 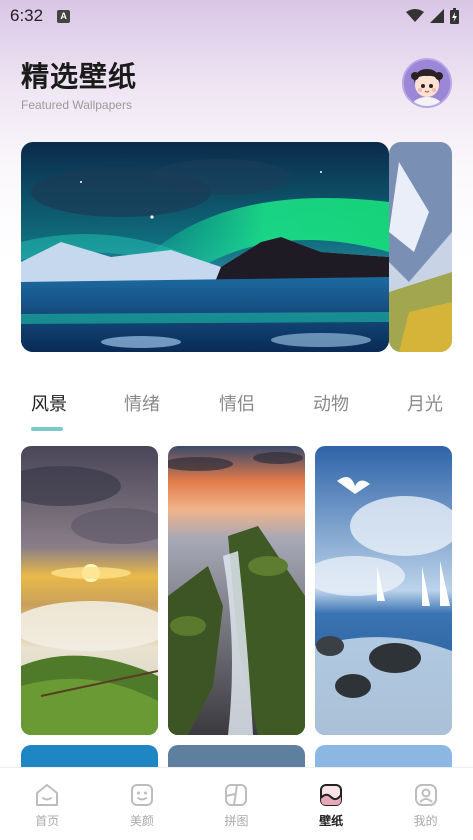 I want to click on nav-collage: 拼图, so click(x=236, y=804).